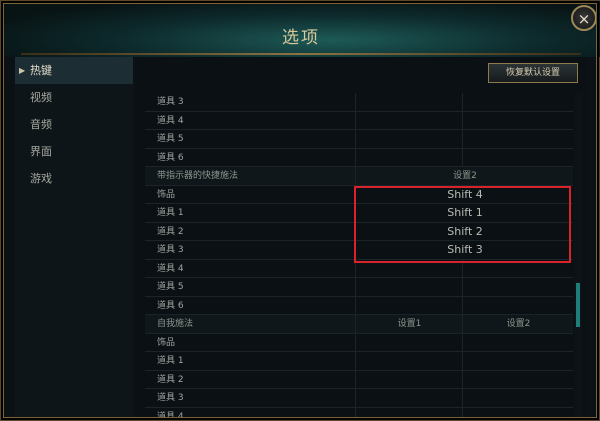 The image size is (600, 421). What do you see at coordinates (578, 255) in the screenshot?
I see `scrollbar` at bounding box center [578, 255].